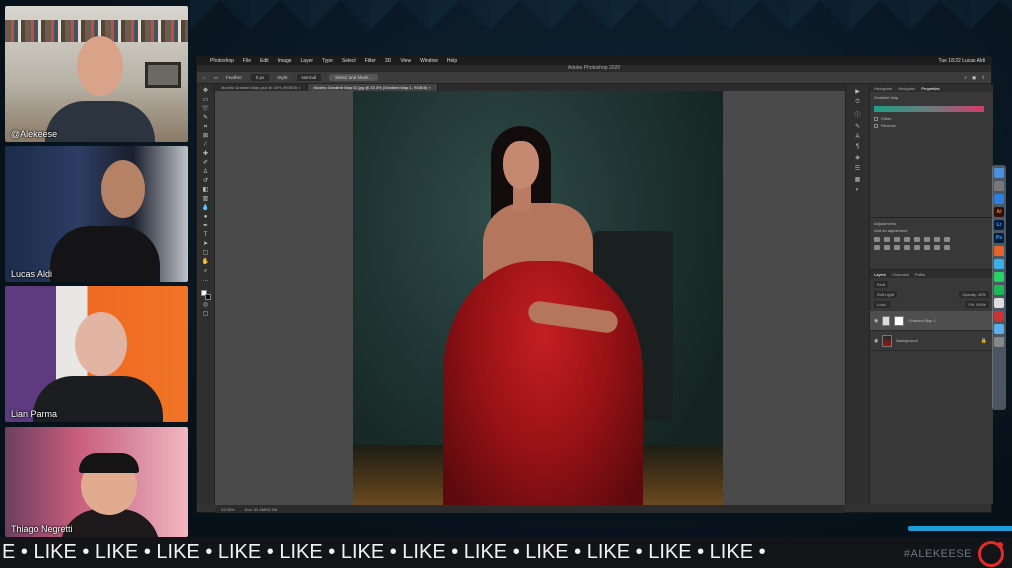 This screenshot has width=1012, height=568. Describe the element at coordinates (977, 304) in the screenshot. I see `fill-field: Fill: 100%` at that location.